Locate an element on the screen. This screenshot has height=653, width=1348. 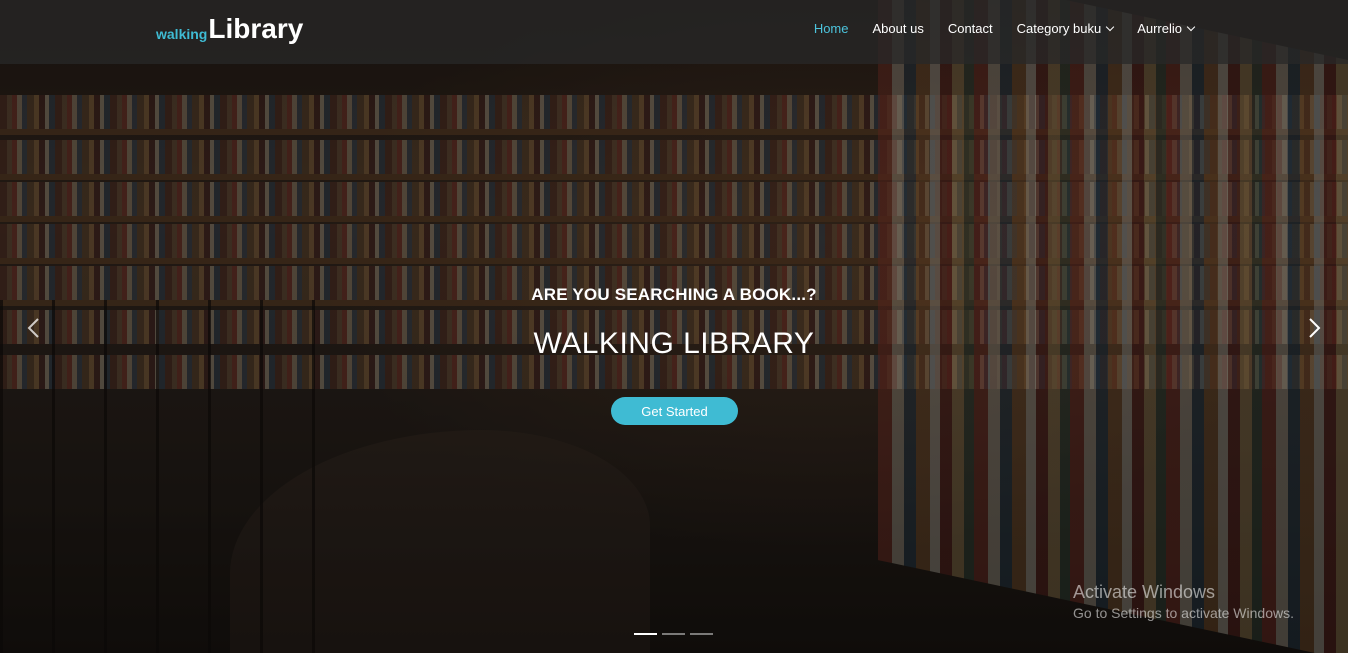
nav-contact: Contact is located at coordinates (970, 28).